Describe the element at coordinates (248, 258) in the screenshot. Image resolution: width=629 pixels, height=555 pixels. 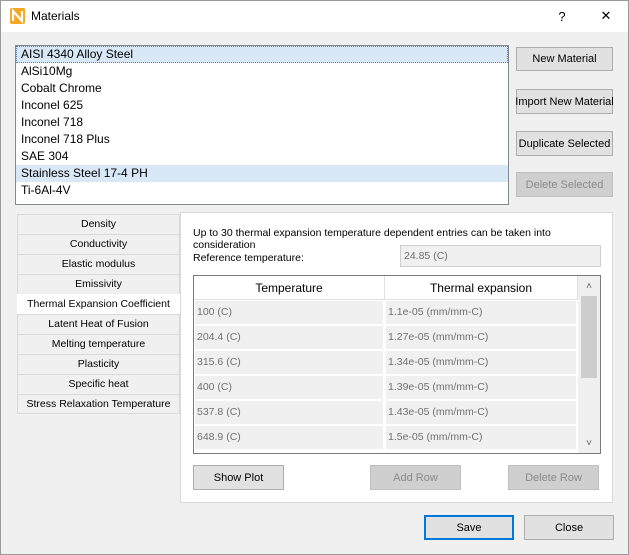
I see `reference-temperature-label: Reference temperature:` at that location.